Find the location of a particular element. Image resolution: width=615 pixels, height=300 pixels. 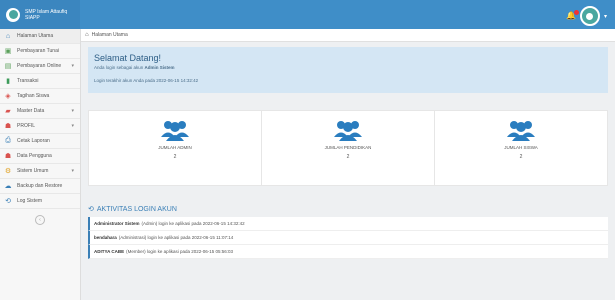

sidebar-item: ⟲ Log Sistem is located at coordinates (40, 201).